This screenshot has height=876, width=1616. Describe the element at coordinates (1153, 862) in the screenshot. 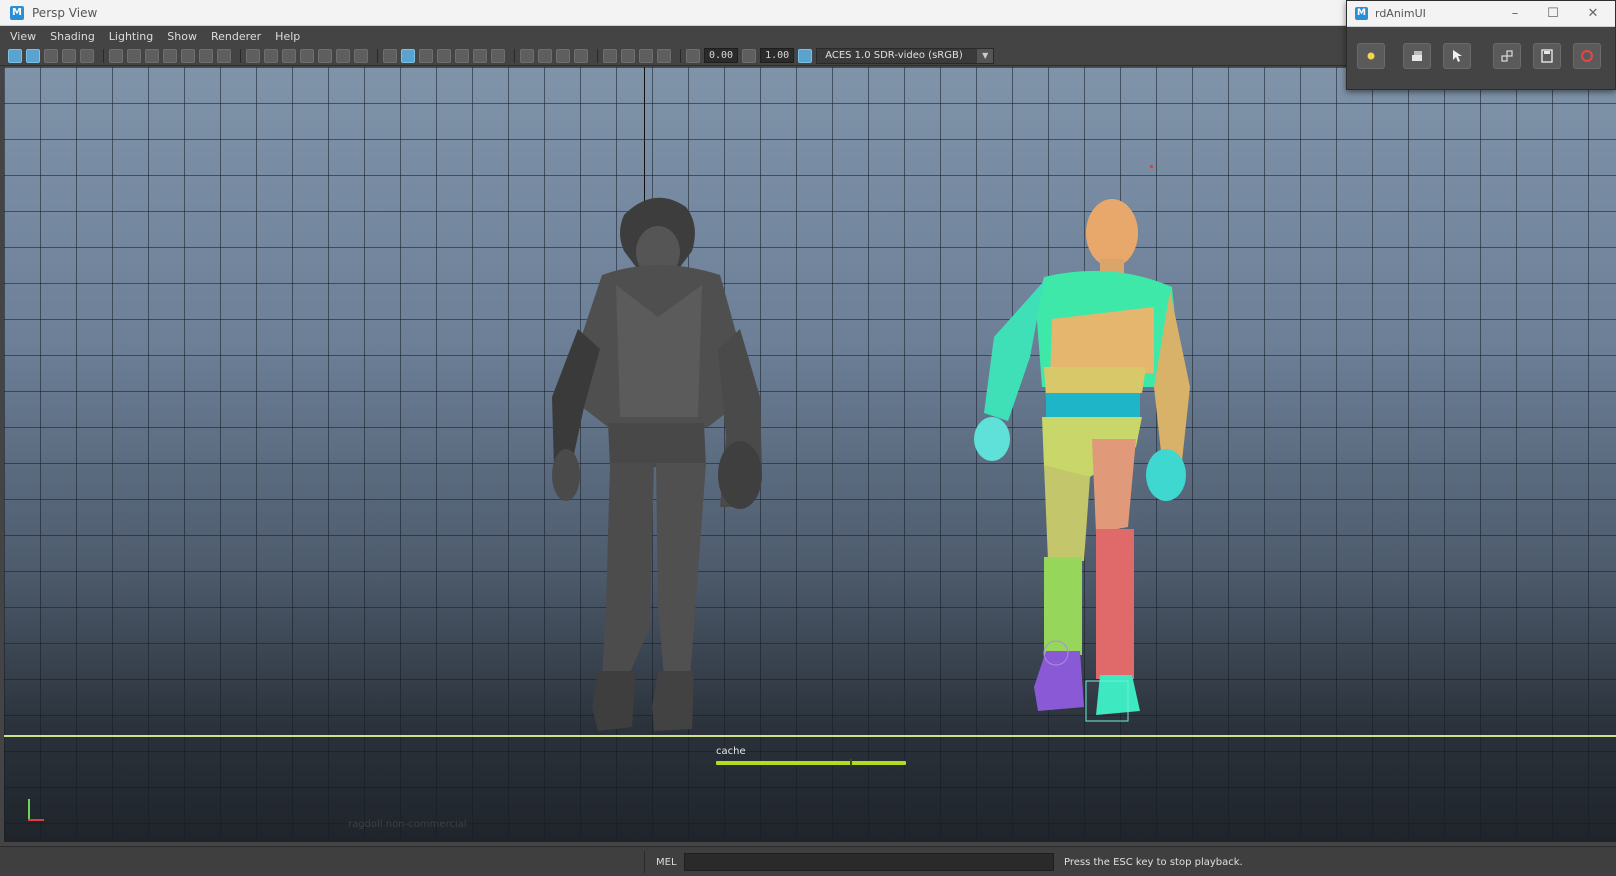

I see `status-message: Press the ESC key to stop playback.` at that location.